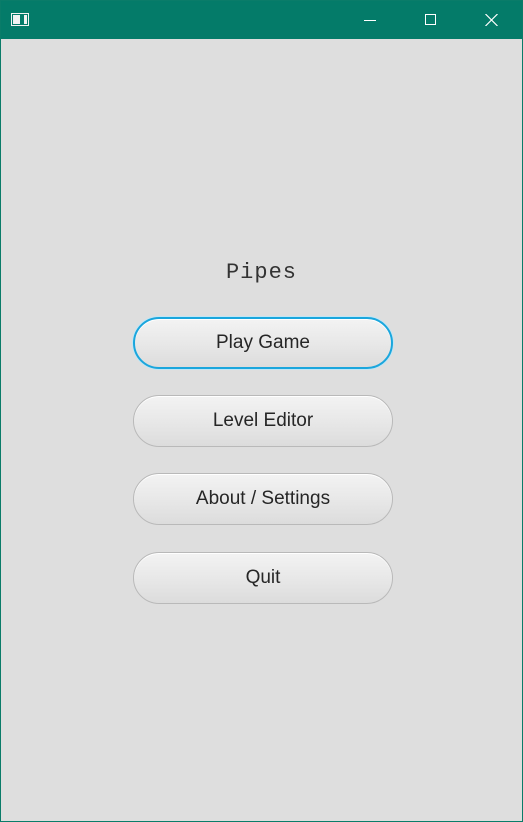 The image size is (523, 822). Describe the element at coordinates (261, 20) in the screenshot. I see `title-bar` at that location.